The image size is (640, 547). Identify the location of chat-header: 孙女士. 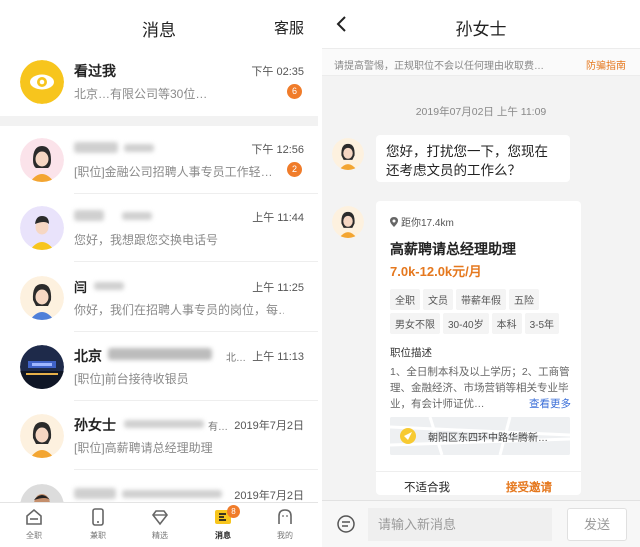
(481, 24).